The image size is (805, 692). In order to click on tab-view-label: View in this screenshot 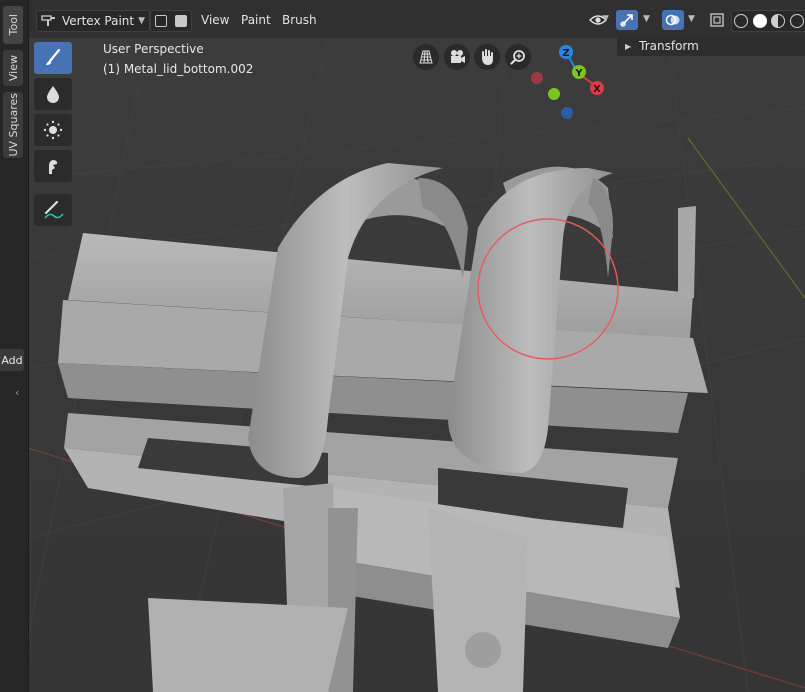, I will do `click(13, 68)`.